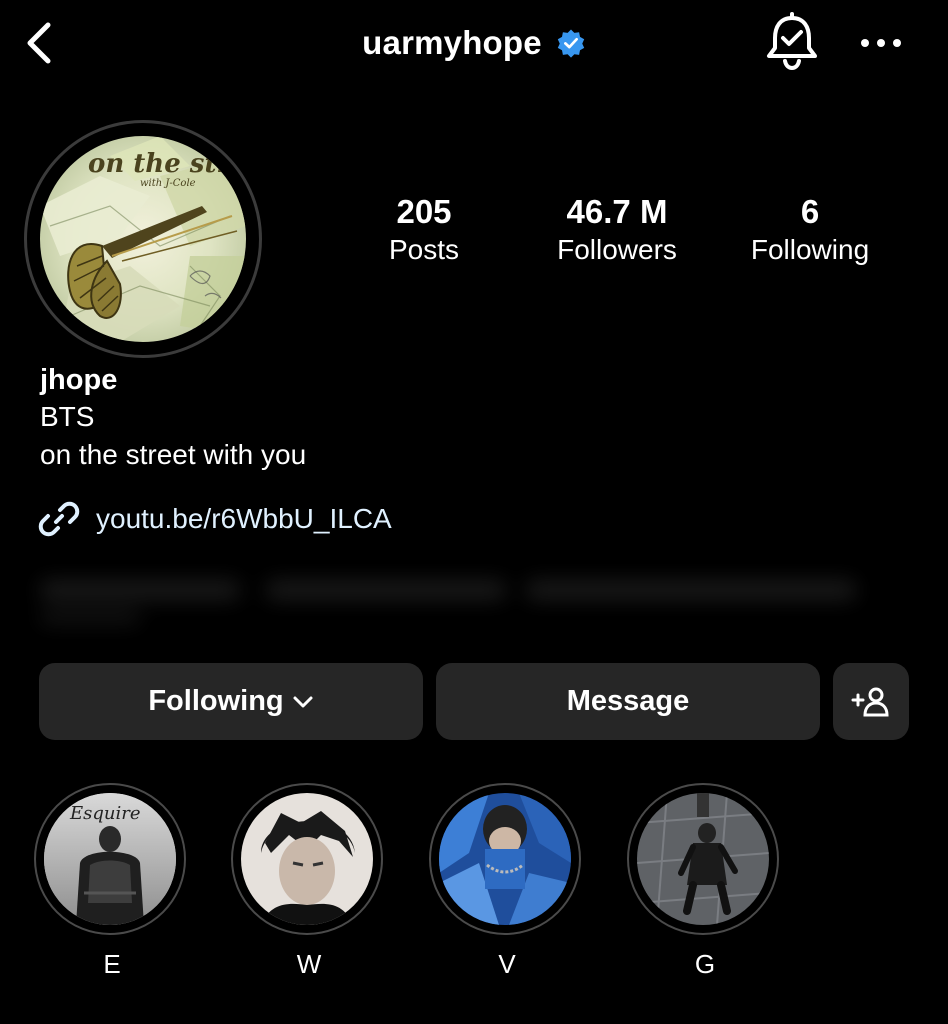  I want to click on highlight-ring: Esquire, so click(110, 859).